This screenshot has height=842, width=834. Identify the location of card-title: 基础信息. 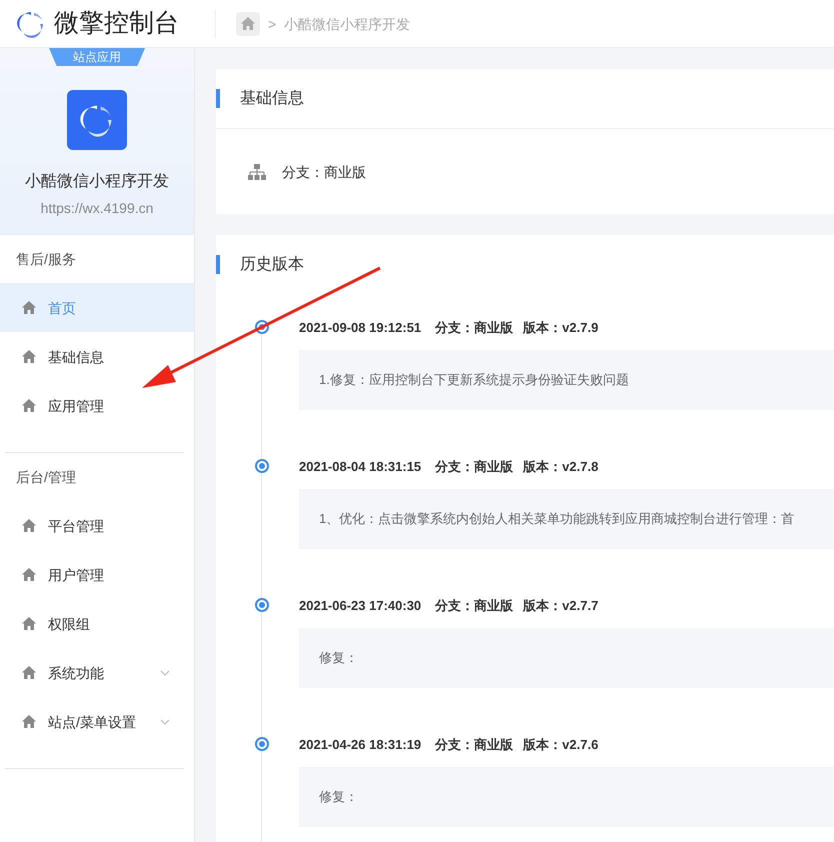
(272, 98).